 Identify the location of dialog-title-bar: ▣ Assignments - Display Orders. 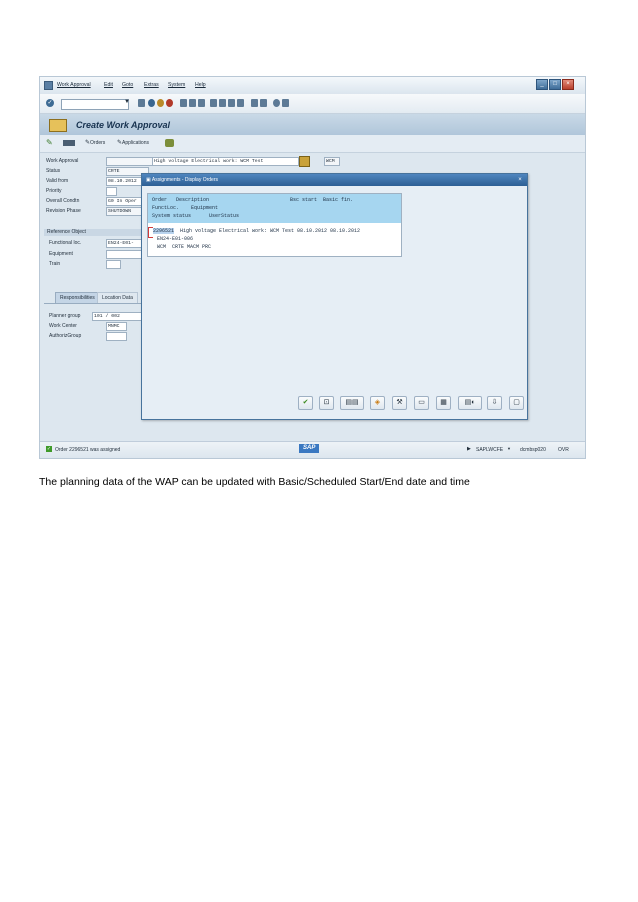
(334, 180).